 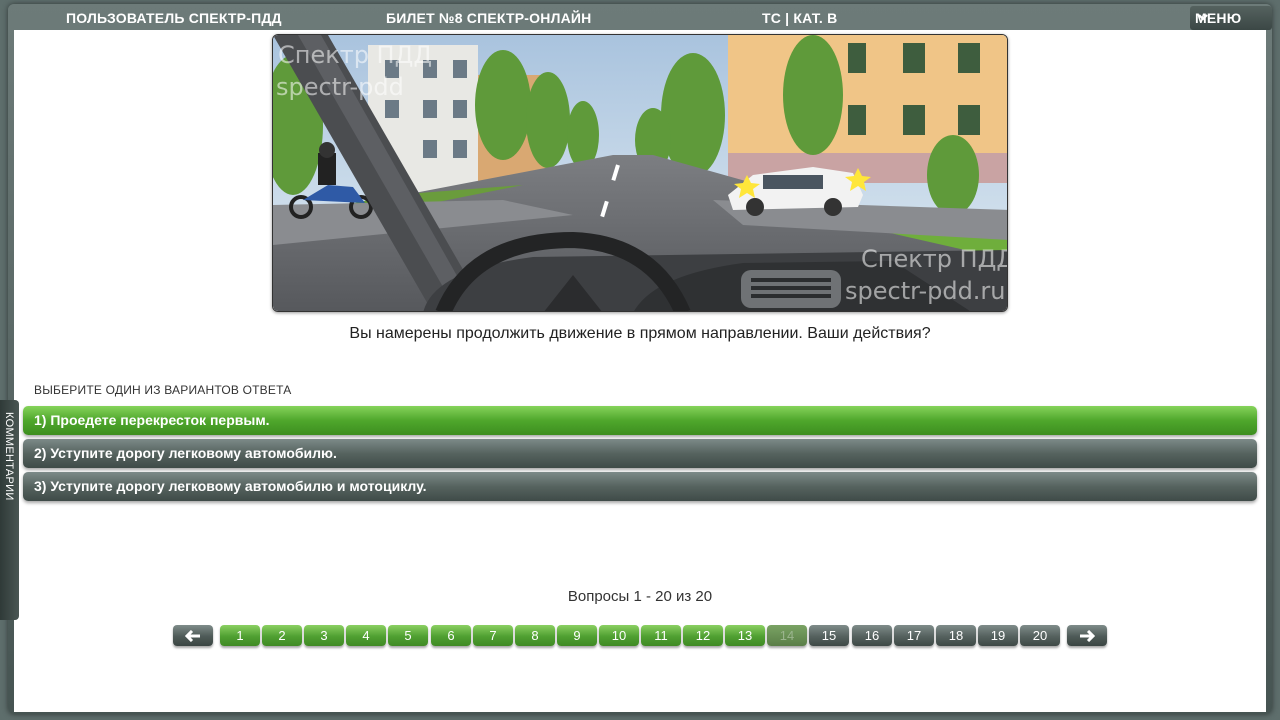 I want to click on page-button-20: 20, so click(x=1040, y=635).